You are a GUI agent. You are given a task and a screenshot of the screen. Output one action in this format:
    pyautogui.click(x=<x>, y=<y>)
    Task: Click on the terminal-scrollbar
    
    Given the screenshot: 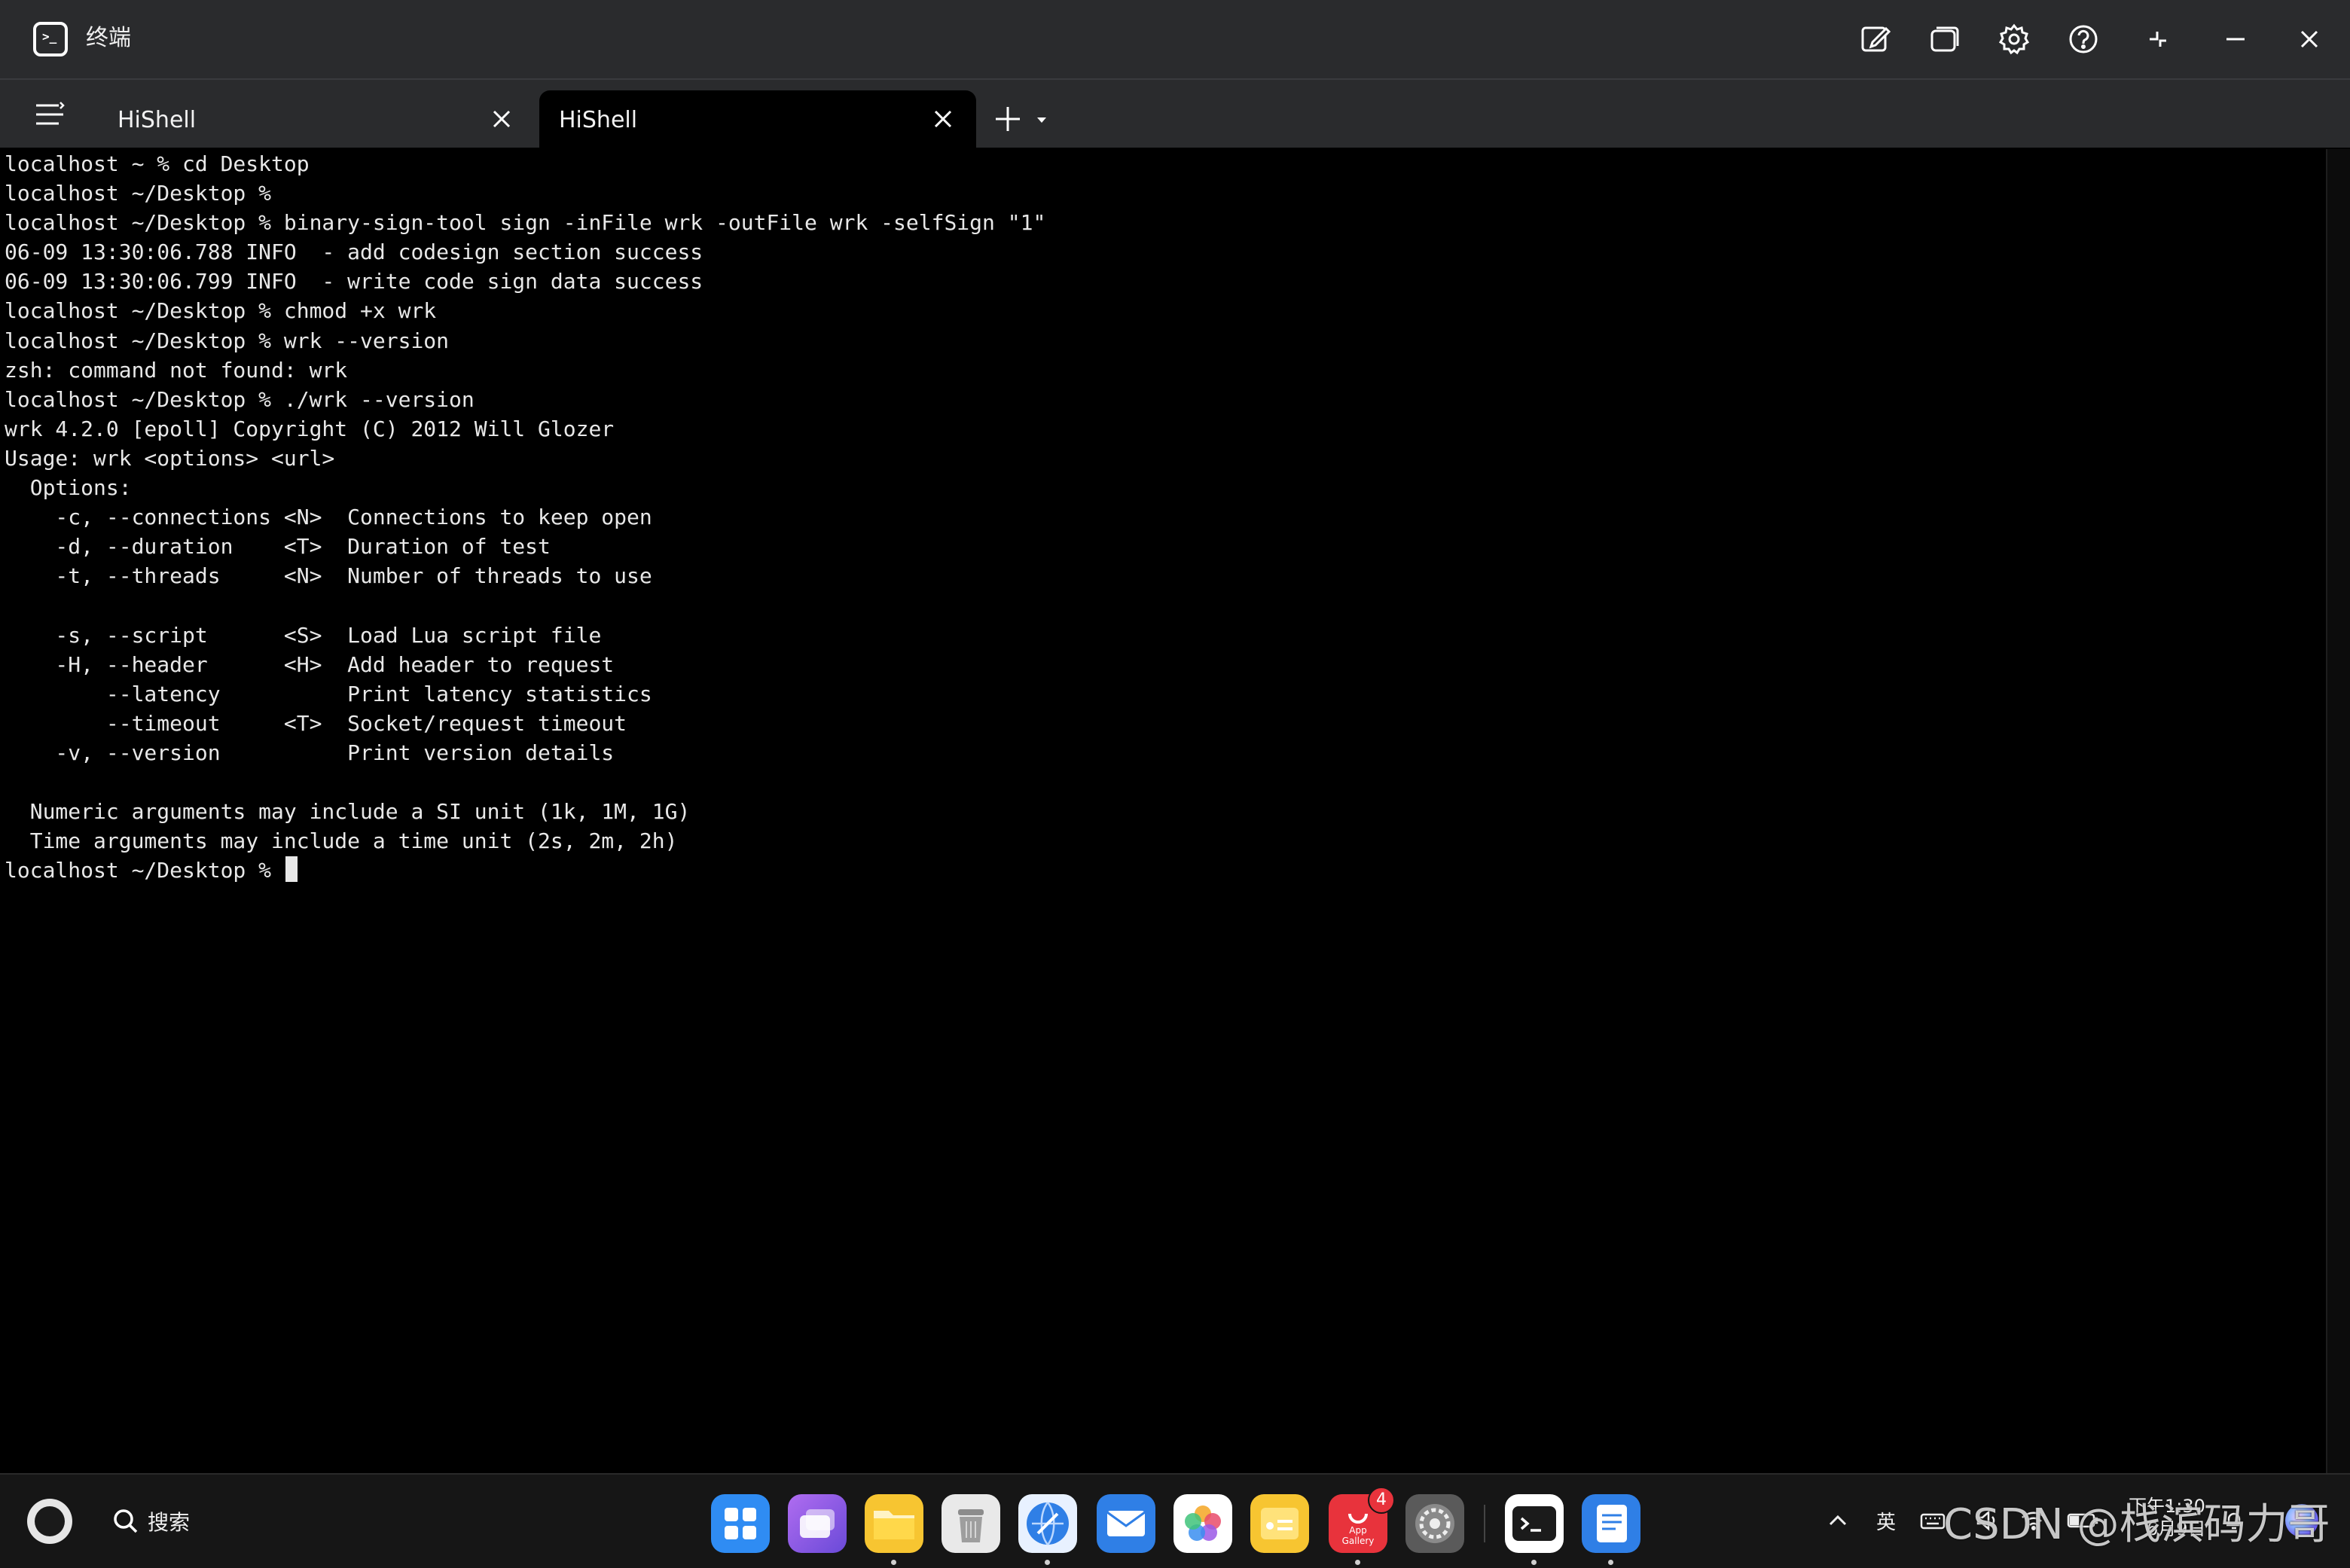 What is the action you would take?
    pyautogui.click(x=2338, y=811)
    